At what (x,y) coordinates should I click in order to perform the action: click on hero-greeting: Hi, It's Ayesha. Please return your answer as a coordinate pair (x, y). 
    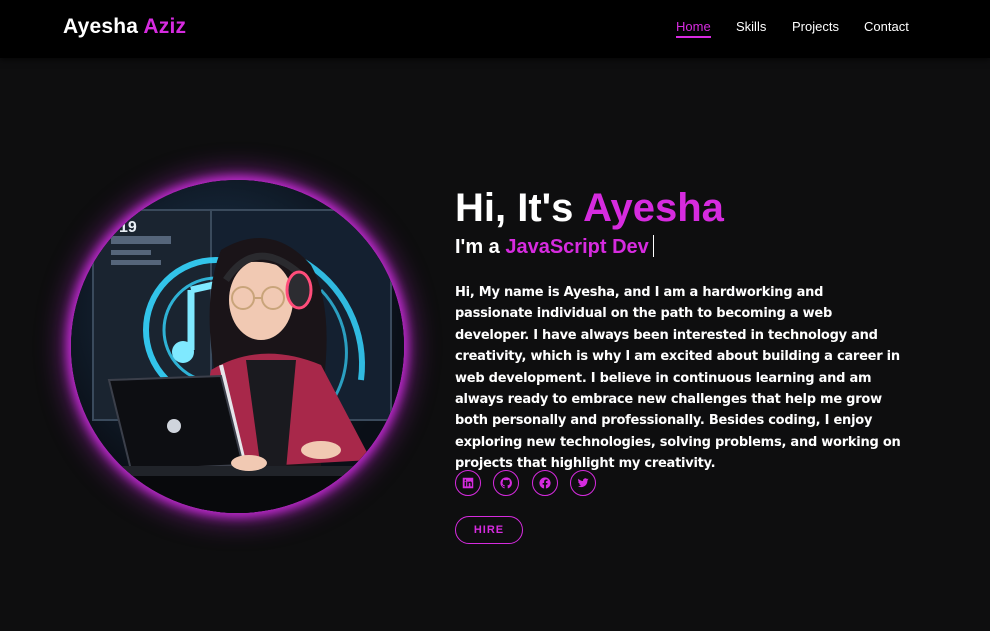
    Looking at the image, I should click on (589, 208).